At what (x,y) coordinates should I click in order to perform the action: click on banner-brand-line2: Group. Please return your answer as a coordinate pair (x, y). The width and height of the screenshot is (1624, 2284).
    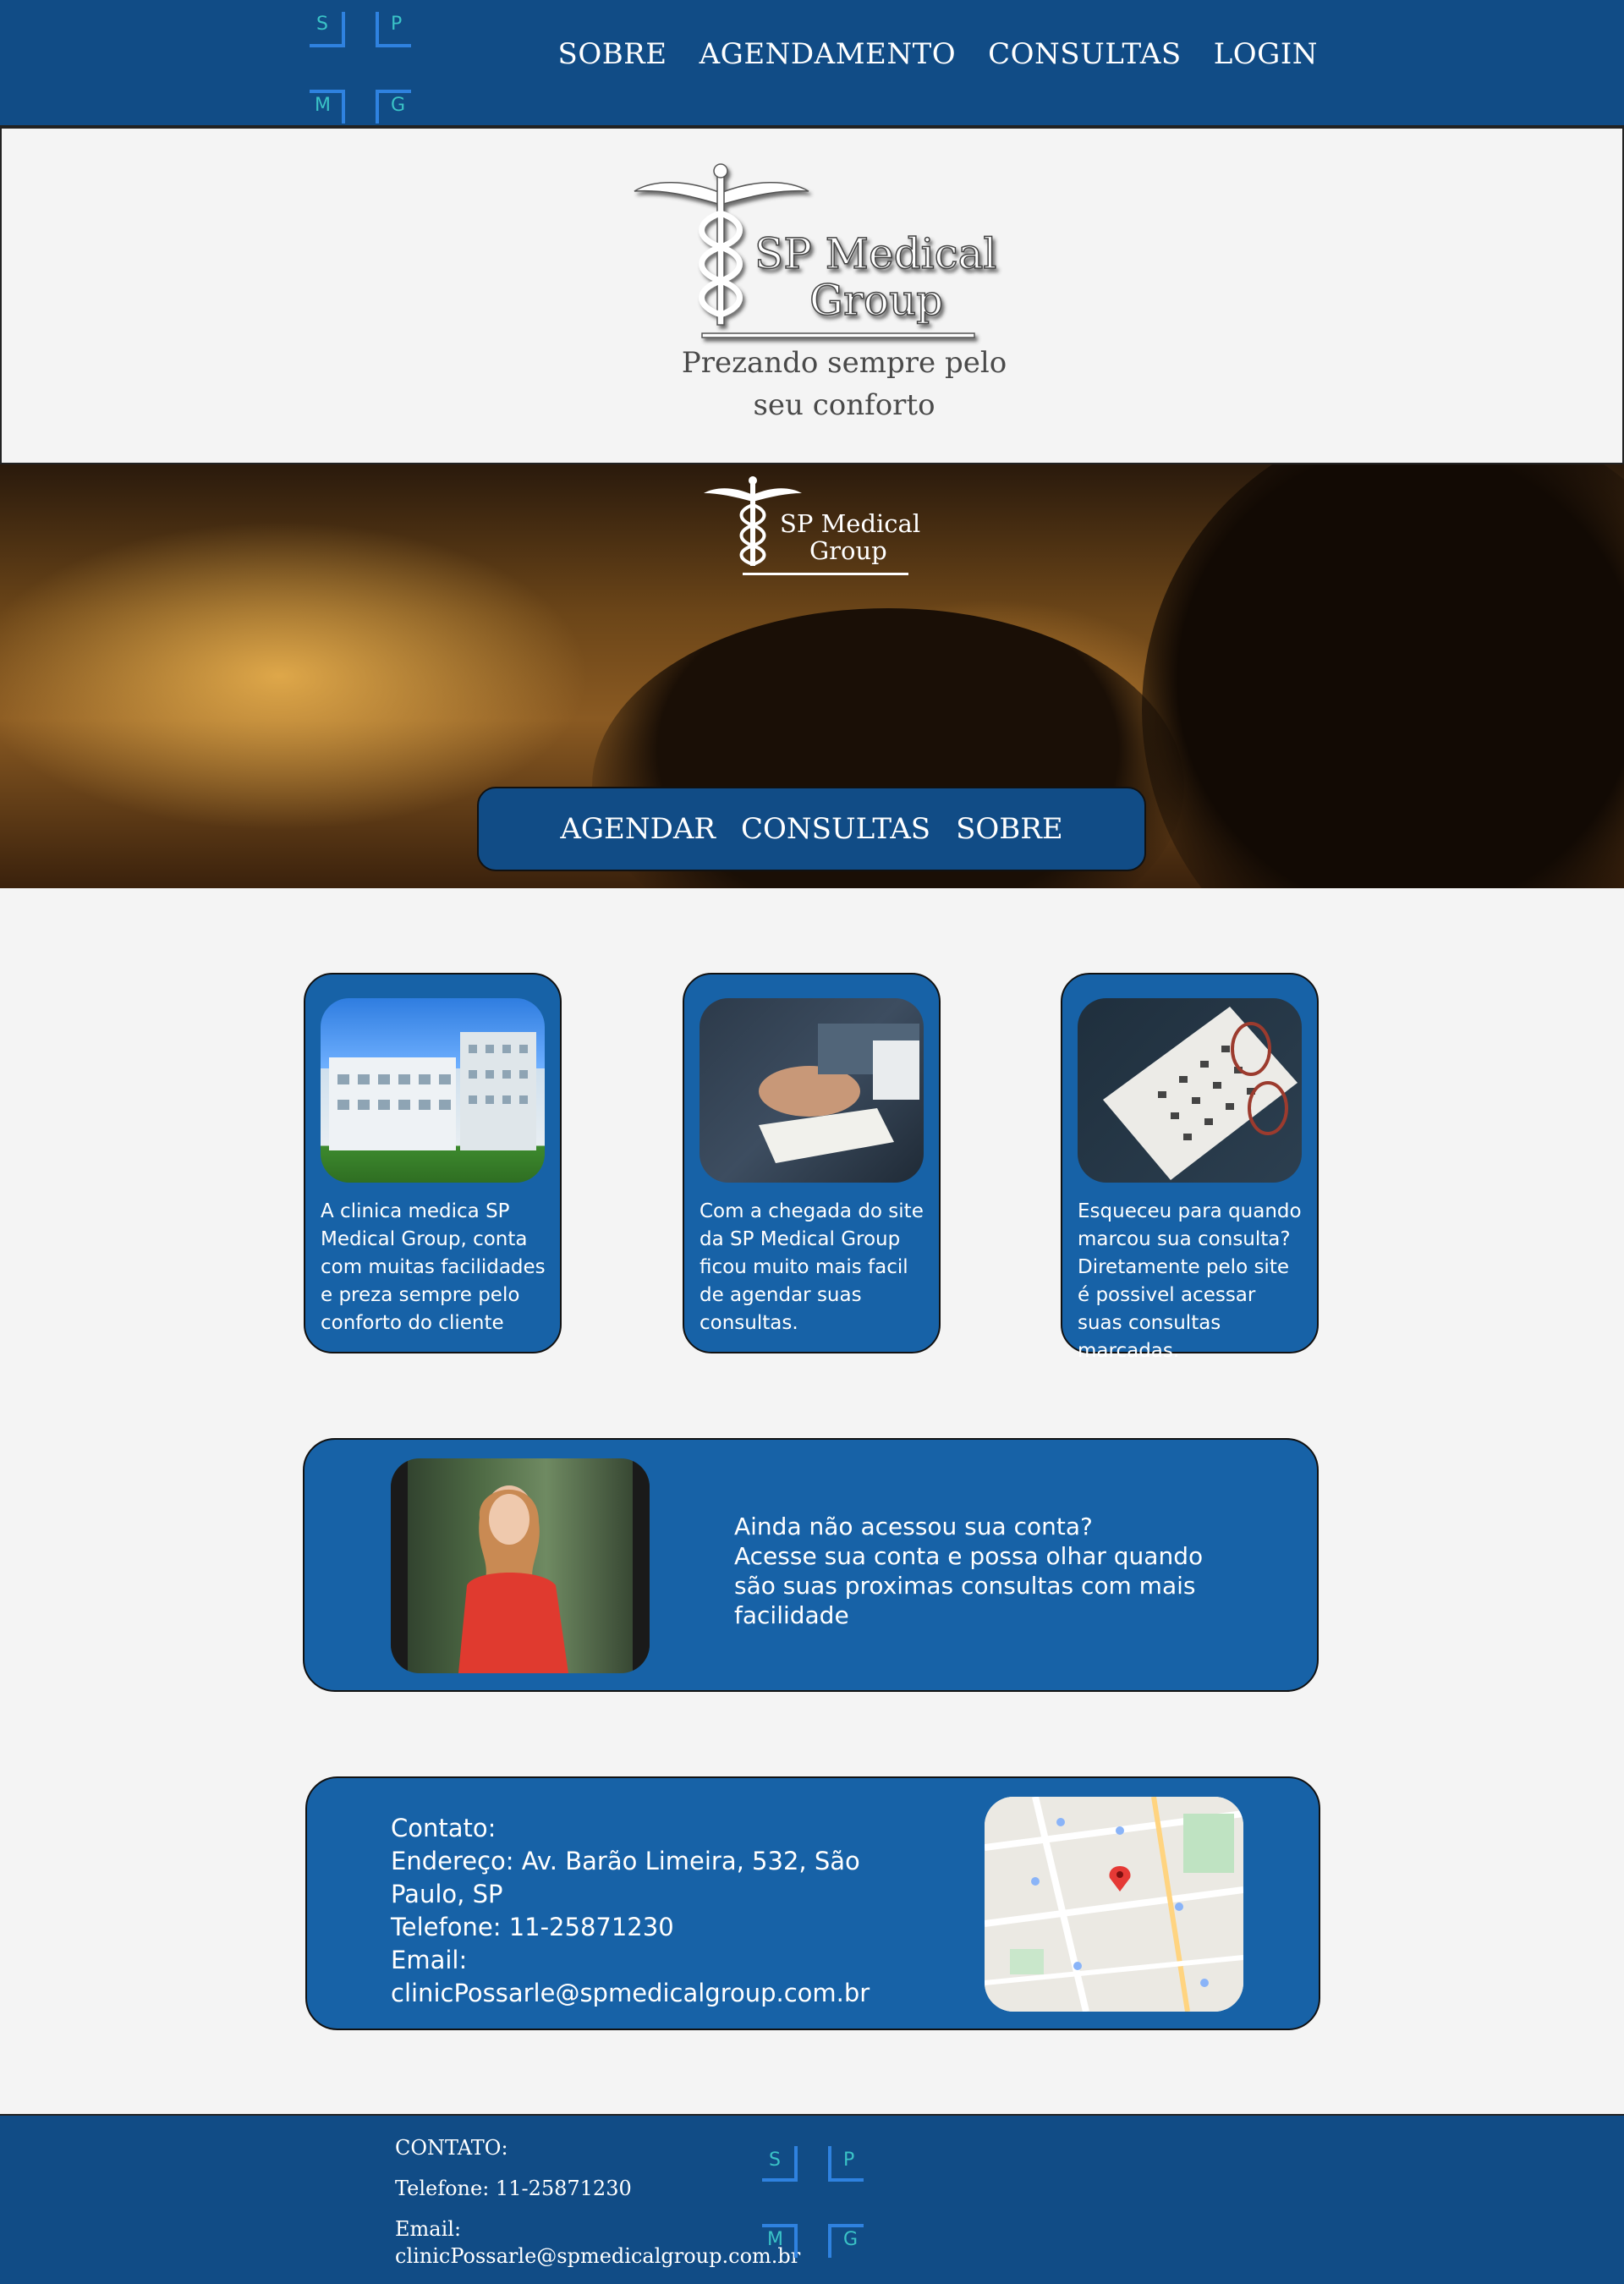
    Looking at the image, I should click on (848, 551).